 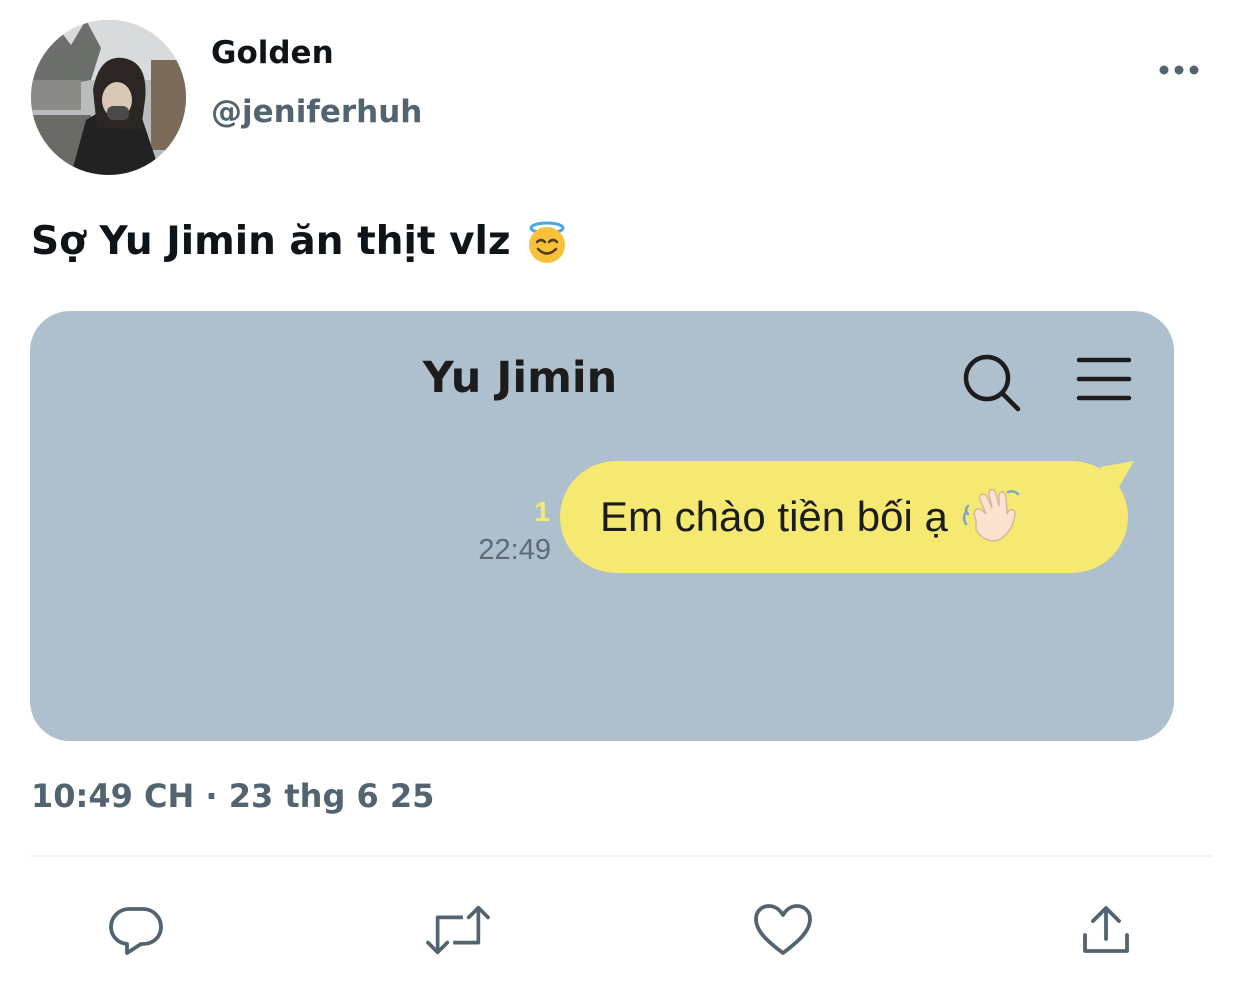 I want to click on message-text: Em chào tiền bối ạ, so click(x=774, y=516).